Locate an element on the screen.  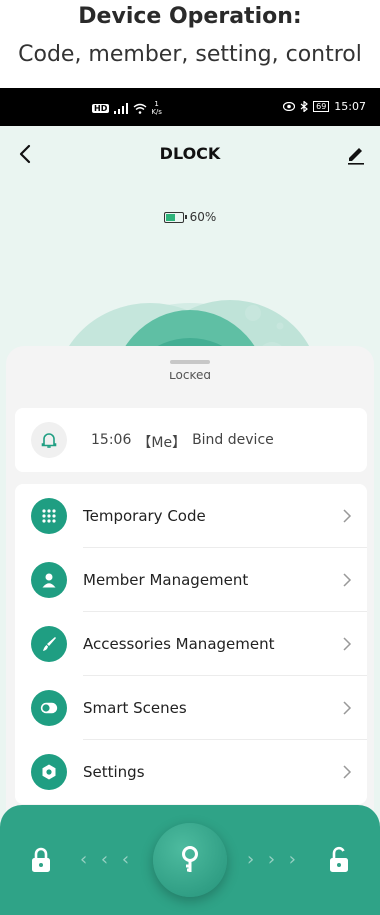
menu-item-member-management: Member Management is located at coordinates (191, 580).